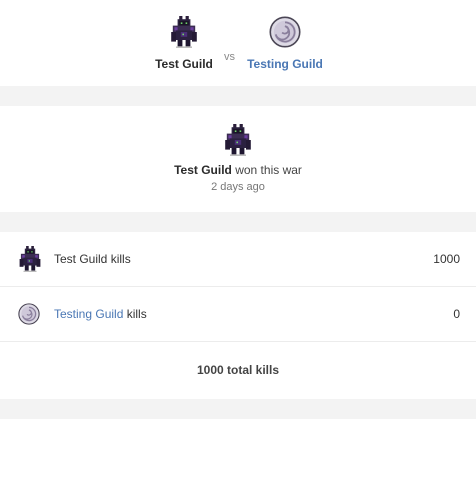  Describe the element at coordinates (238, 370) in the screenshot. I see `total-kills: 1000 total kills` at that location.